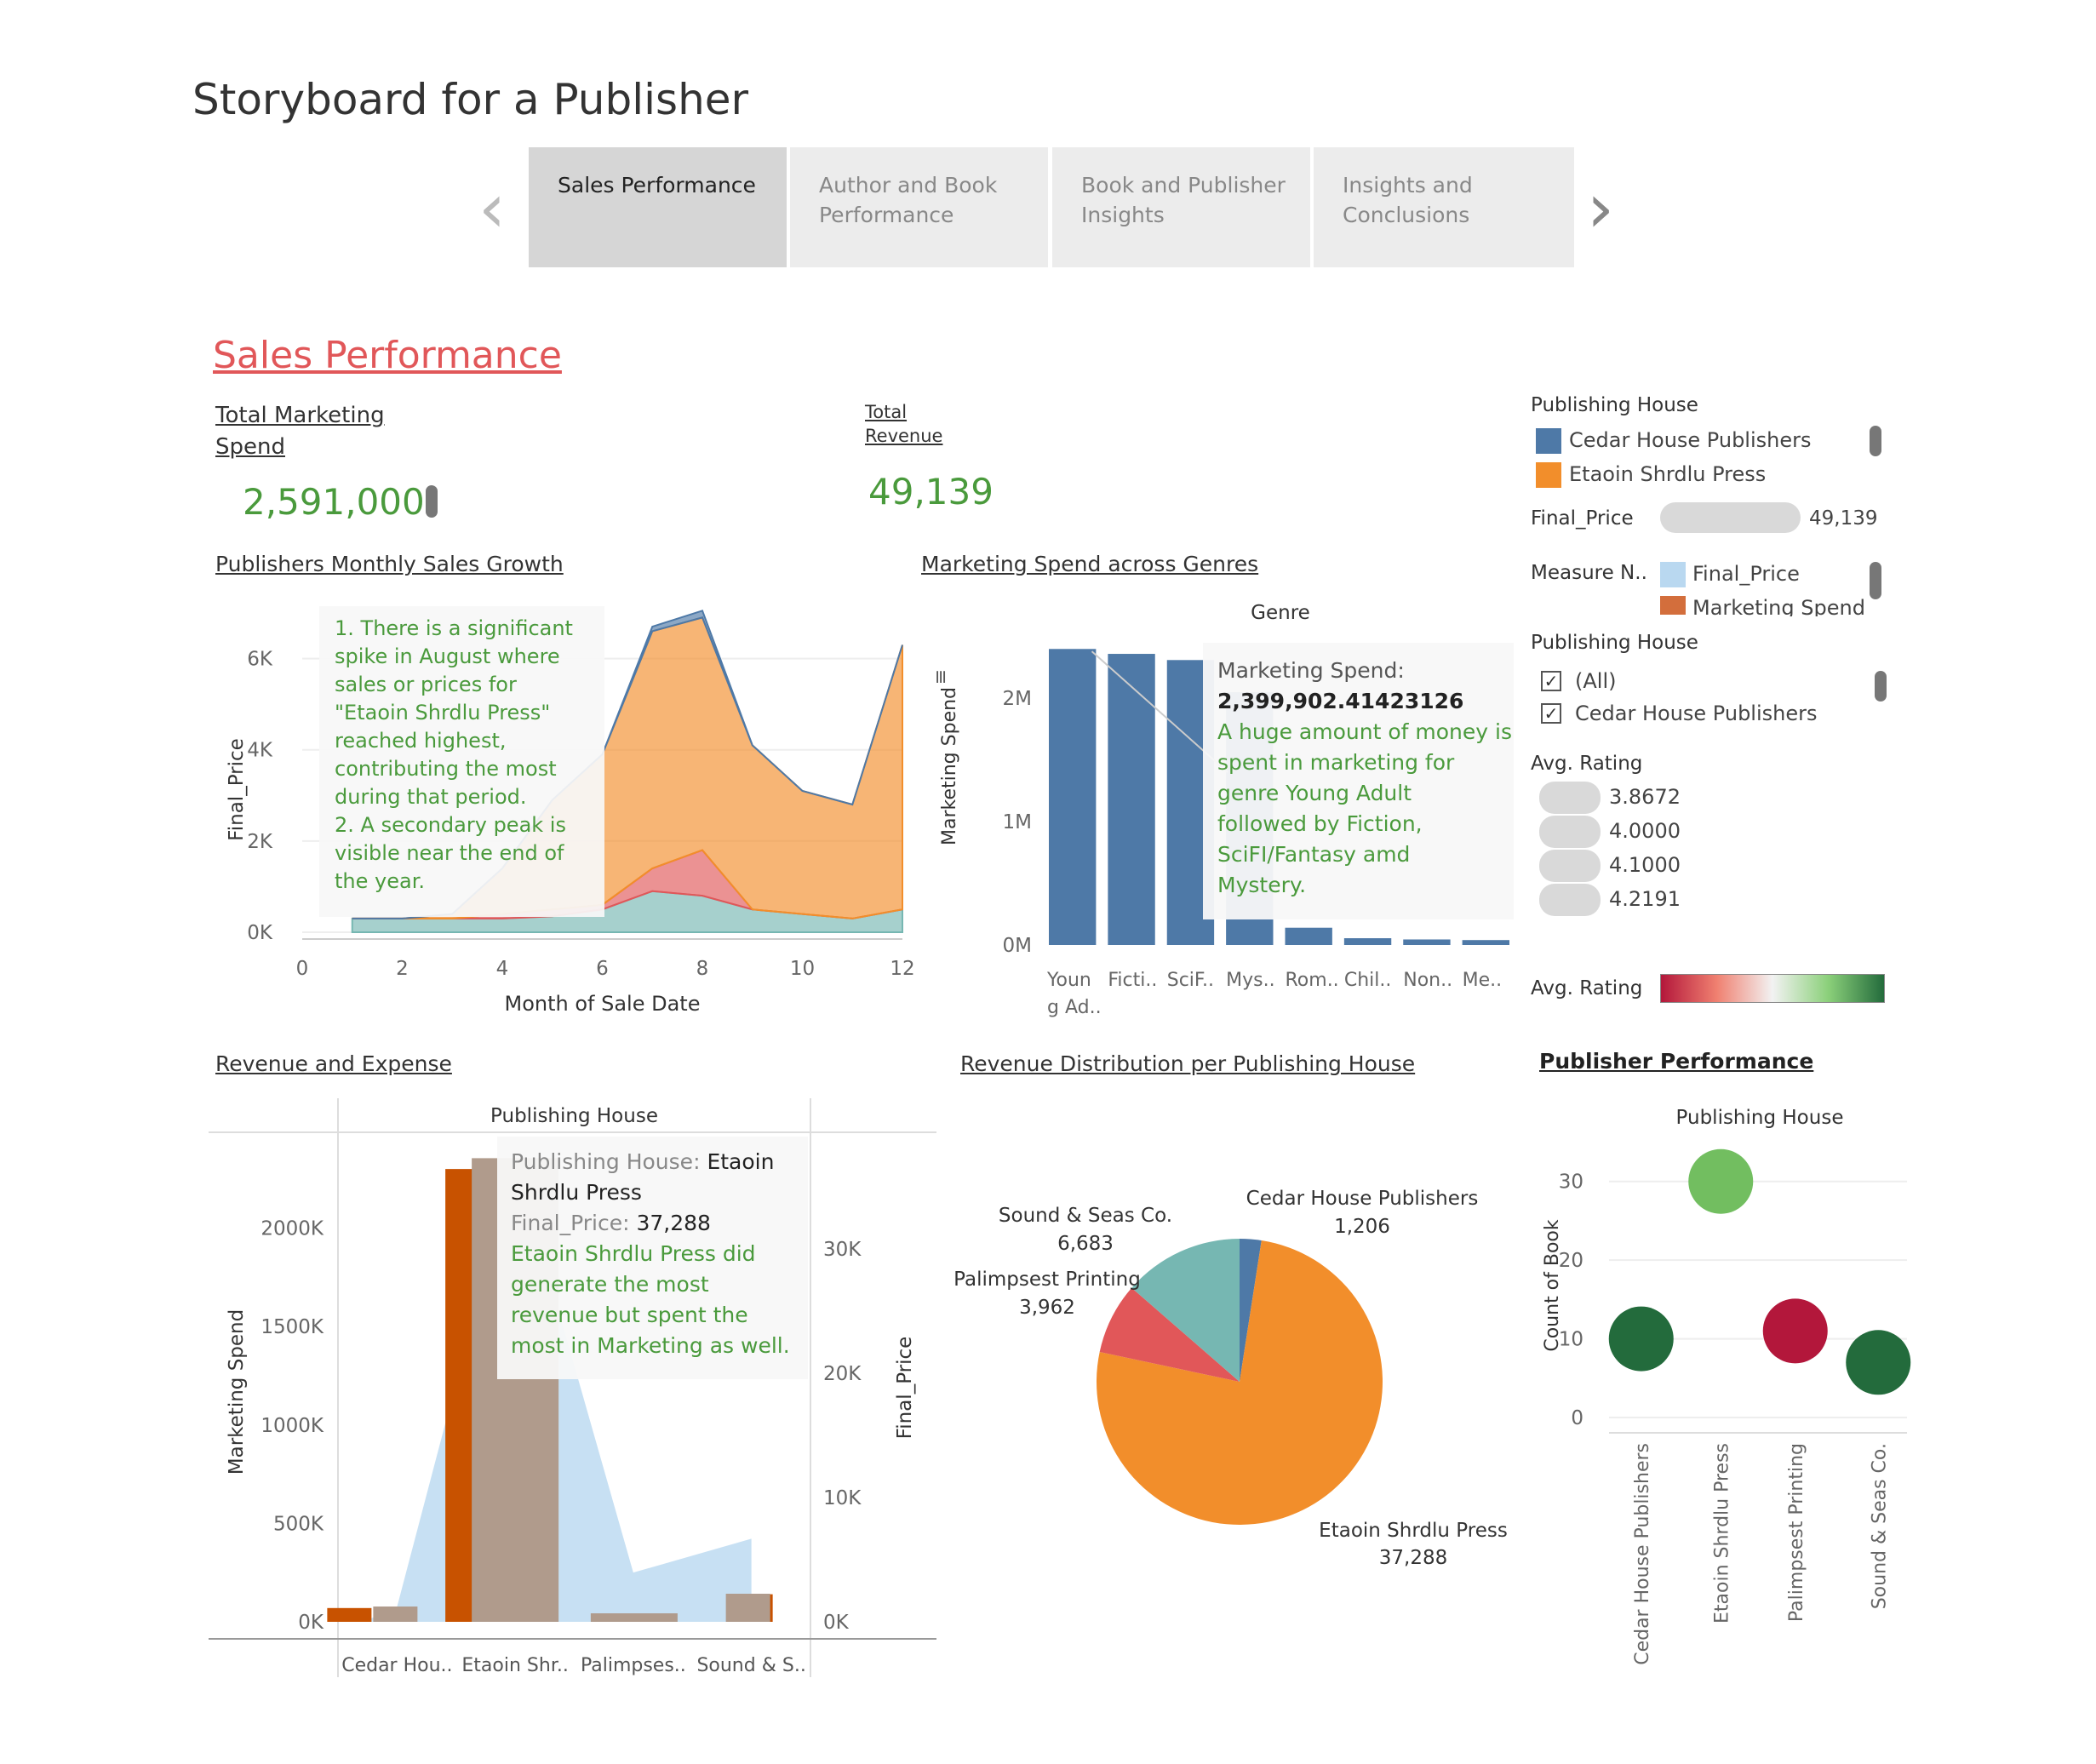 This screenshot has height=1764, width=2096. What do you see at coordinates (1667, 474) in the screenshot?
I see `legend-item-etaoin: Etaoin Shrdlu Press` at bounding box center [1667, 474].